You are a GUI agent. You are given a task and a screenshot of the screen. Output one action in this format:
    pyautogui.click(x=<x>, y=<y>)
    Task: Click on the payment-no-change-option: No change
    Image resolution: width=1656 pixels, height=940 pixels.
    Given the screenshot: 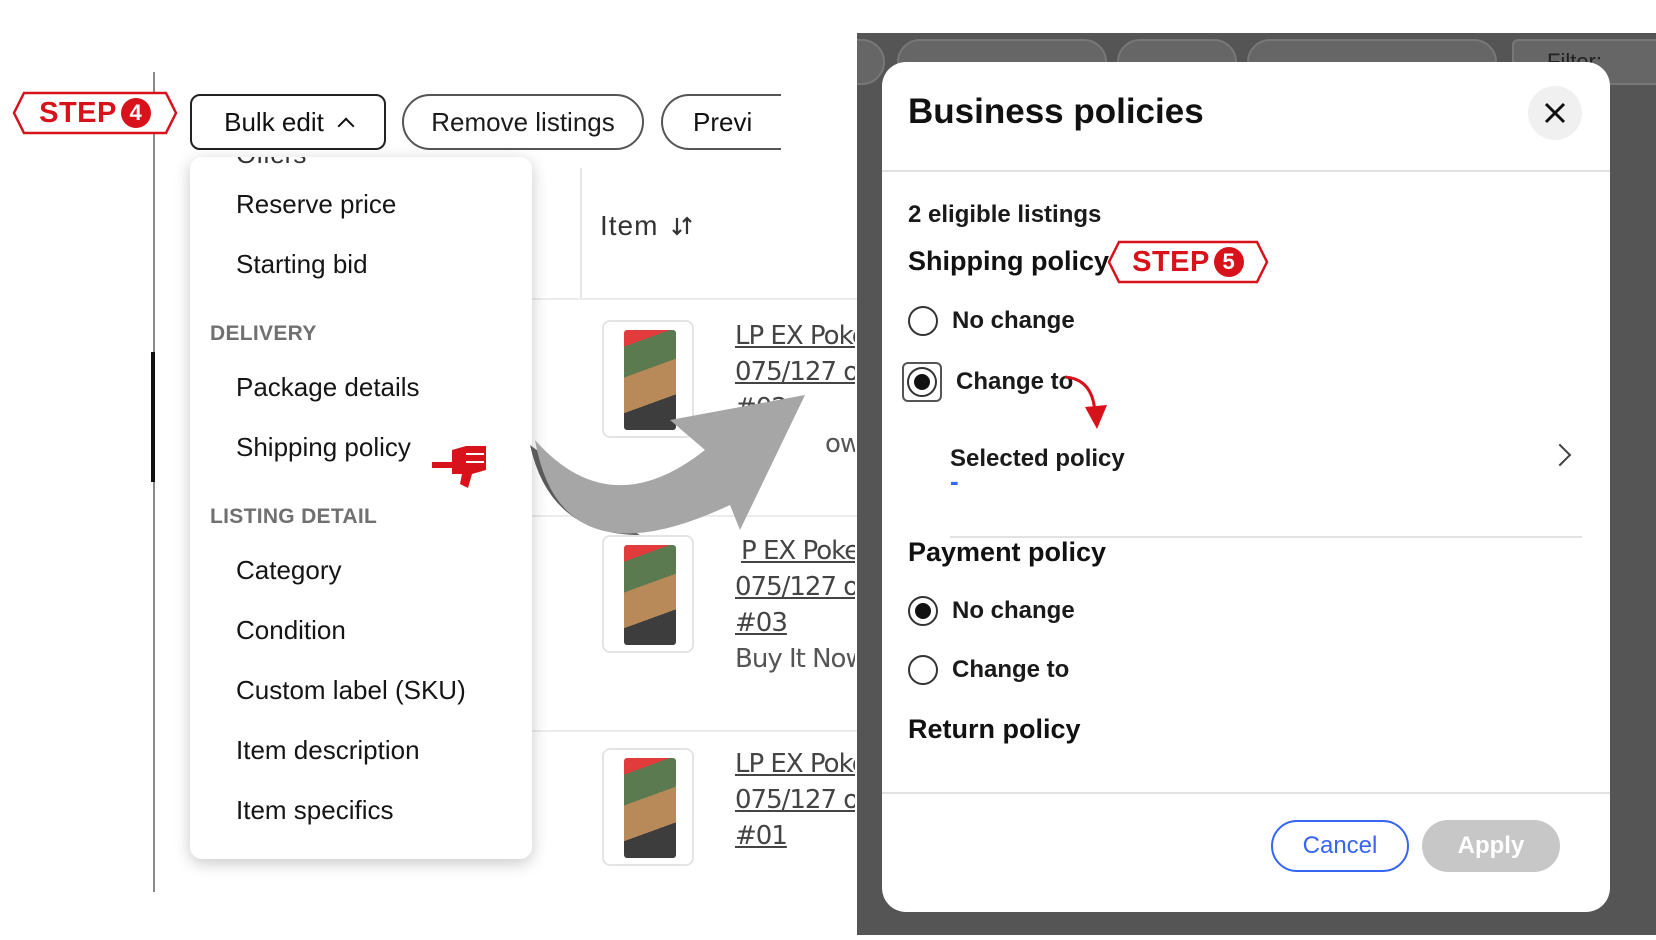 What is the action you would take?
    pyautogui.click(x=991, y=611)
    